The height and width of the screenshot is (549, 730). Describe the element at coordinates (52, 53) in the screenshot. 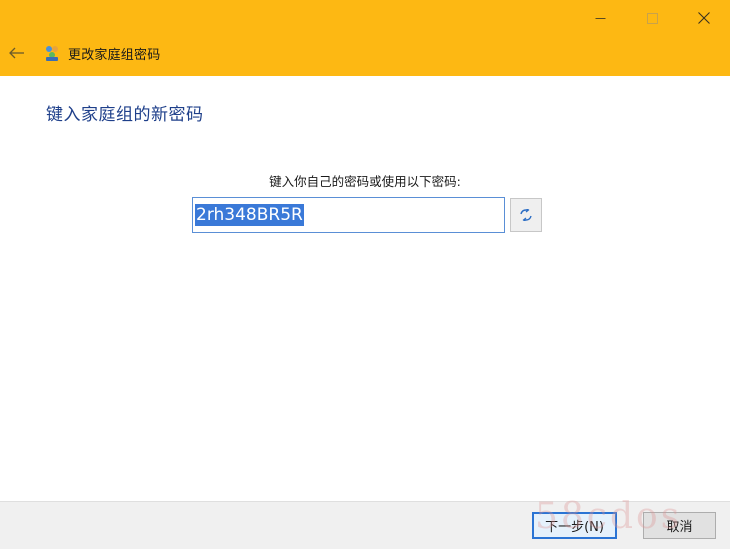

I see `homegroup-icon` at that location.